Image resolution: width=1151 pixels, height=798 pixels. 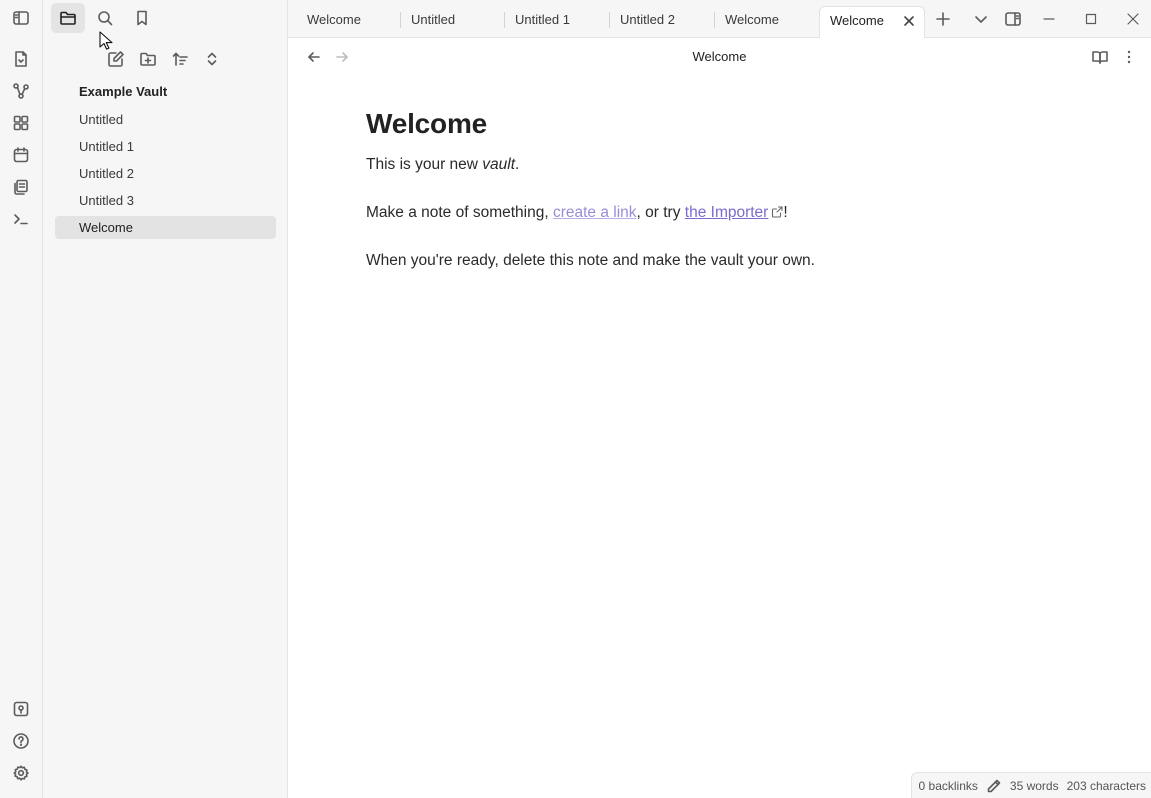 What do you see at coordinates (1091, 19) in the screenshot?
I see `maximize-icon` at bounding box center [1091, 19].